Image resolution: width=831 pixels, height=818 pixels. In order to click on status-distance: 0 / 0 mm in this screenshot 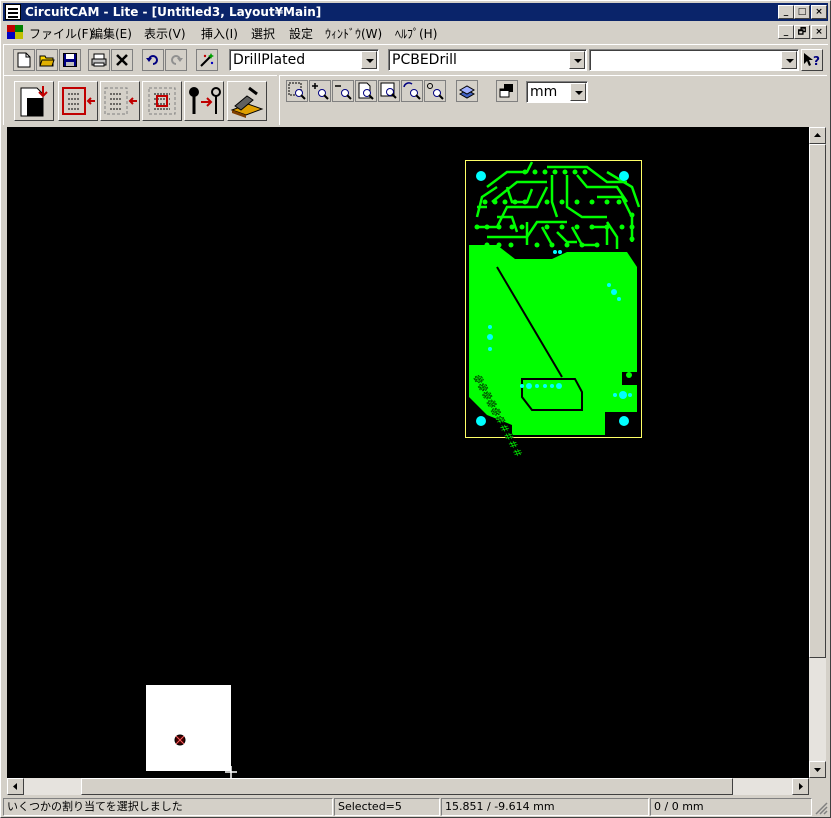, I will do `click(731, 807)`.